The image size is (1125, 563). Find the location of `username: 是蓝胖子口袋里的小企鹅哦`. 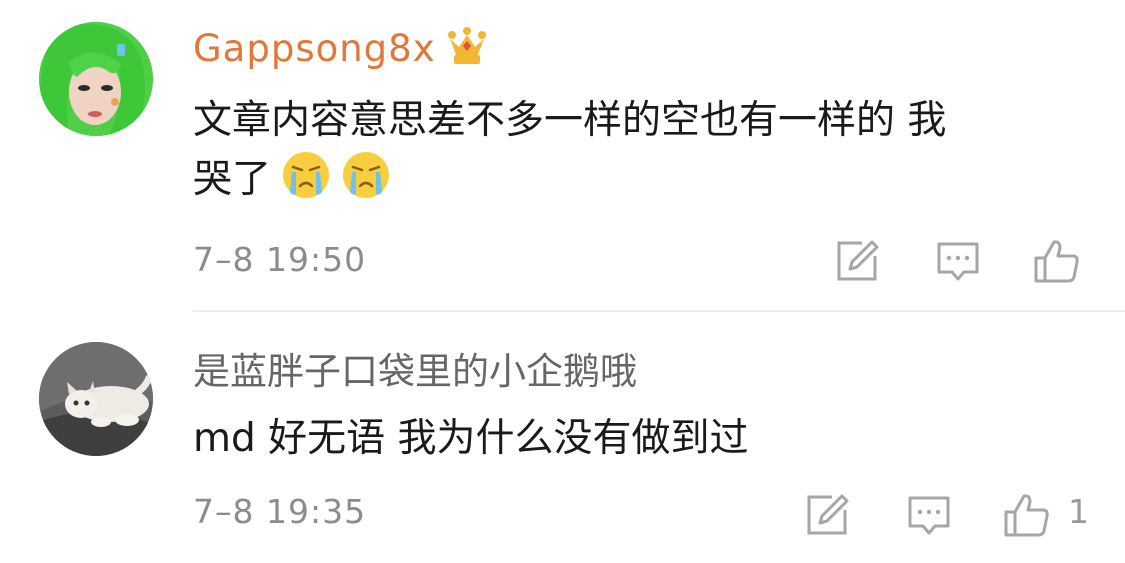

username: 是蓝胖子口袋里的小企鹅哦 is located at coordinates (415, 372).